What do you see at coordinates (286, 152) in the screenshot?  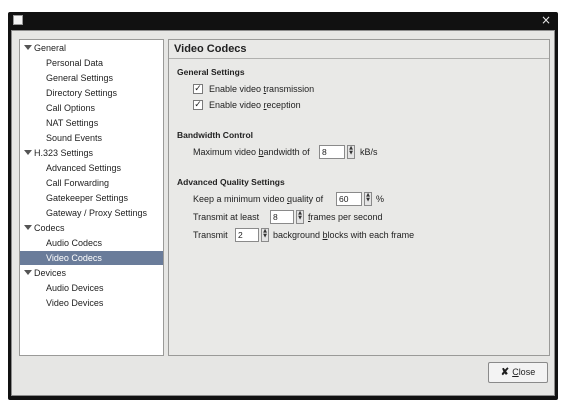 I see `label-text: andwidth of` at bounding box center [286, 152].